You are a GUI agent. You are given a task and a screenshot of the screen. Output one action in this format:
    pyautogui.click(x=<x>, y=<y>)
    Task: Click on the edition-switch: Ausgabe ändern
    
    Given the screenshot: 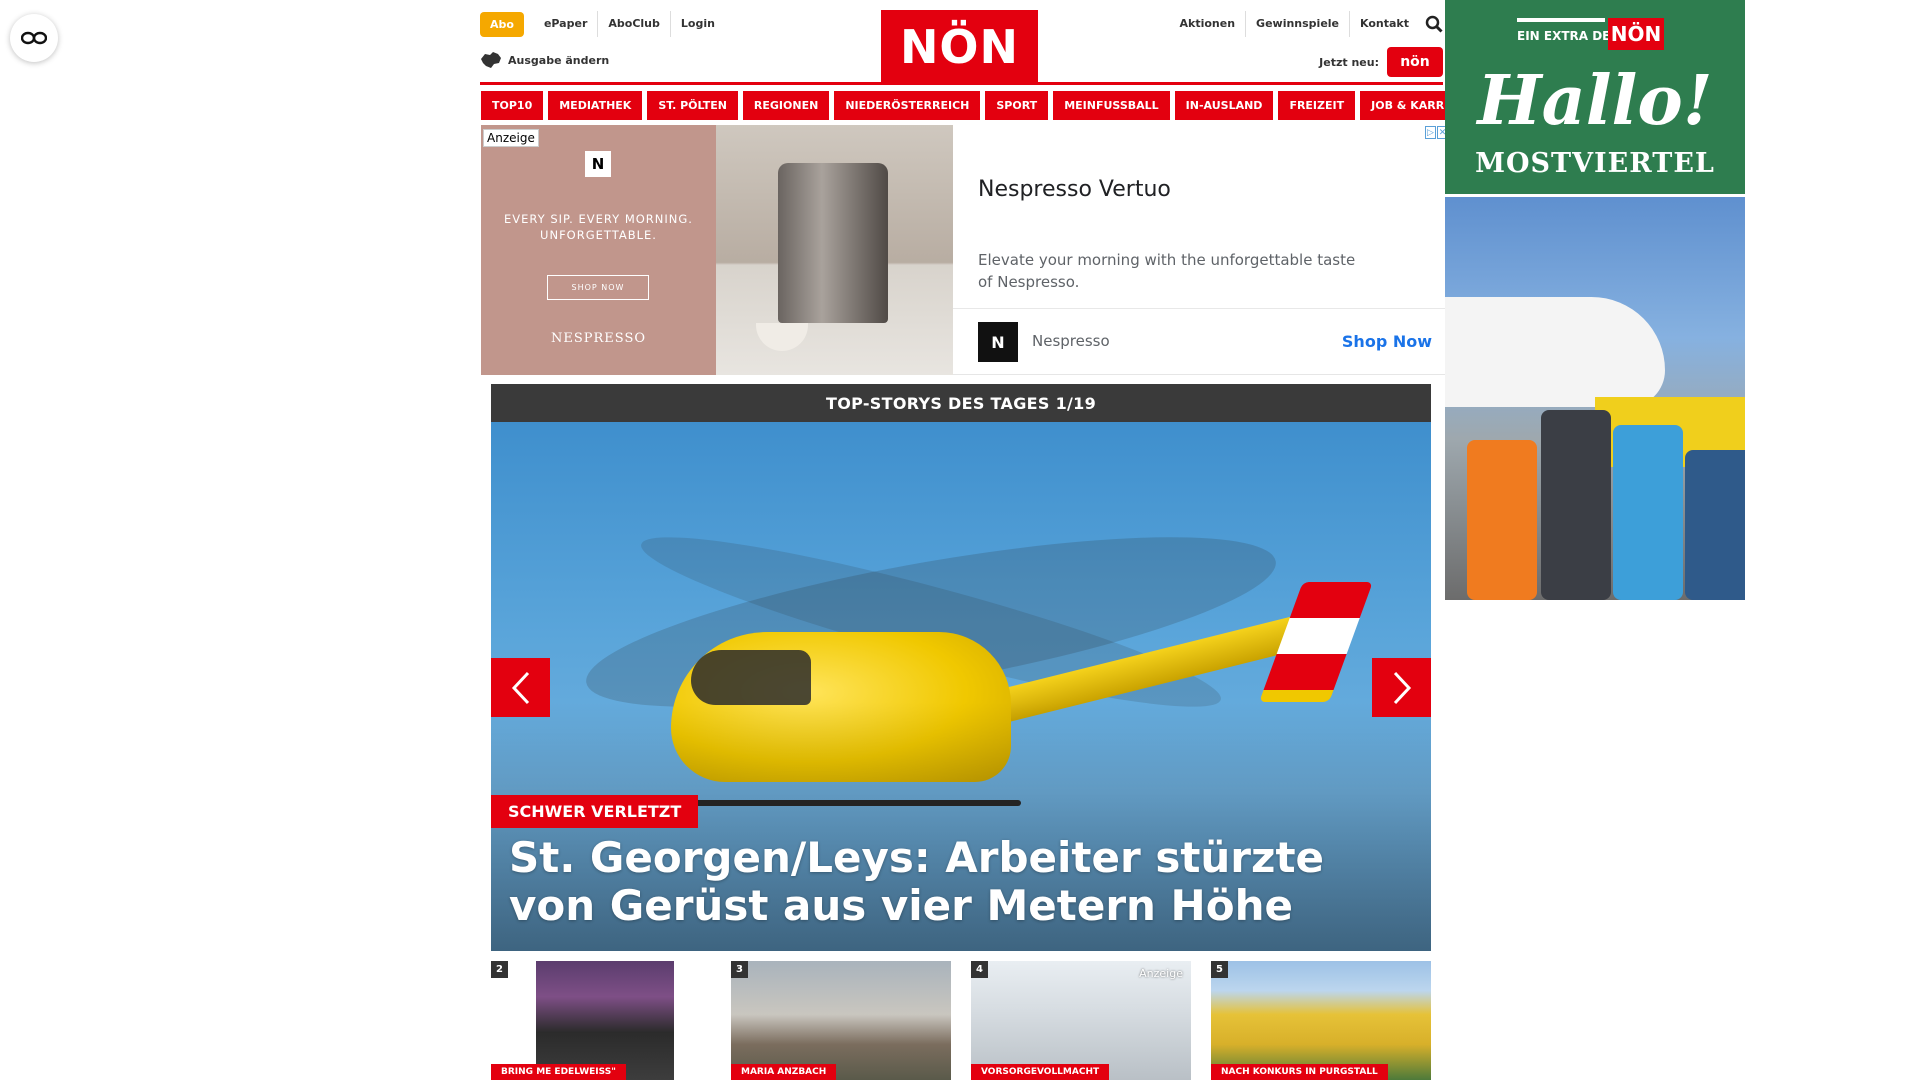 What is the action you would take?
    pyautogui.click(x=544, y=60)
    